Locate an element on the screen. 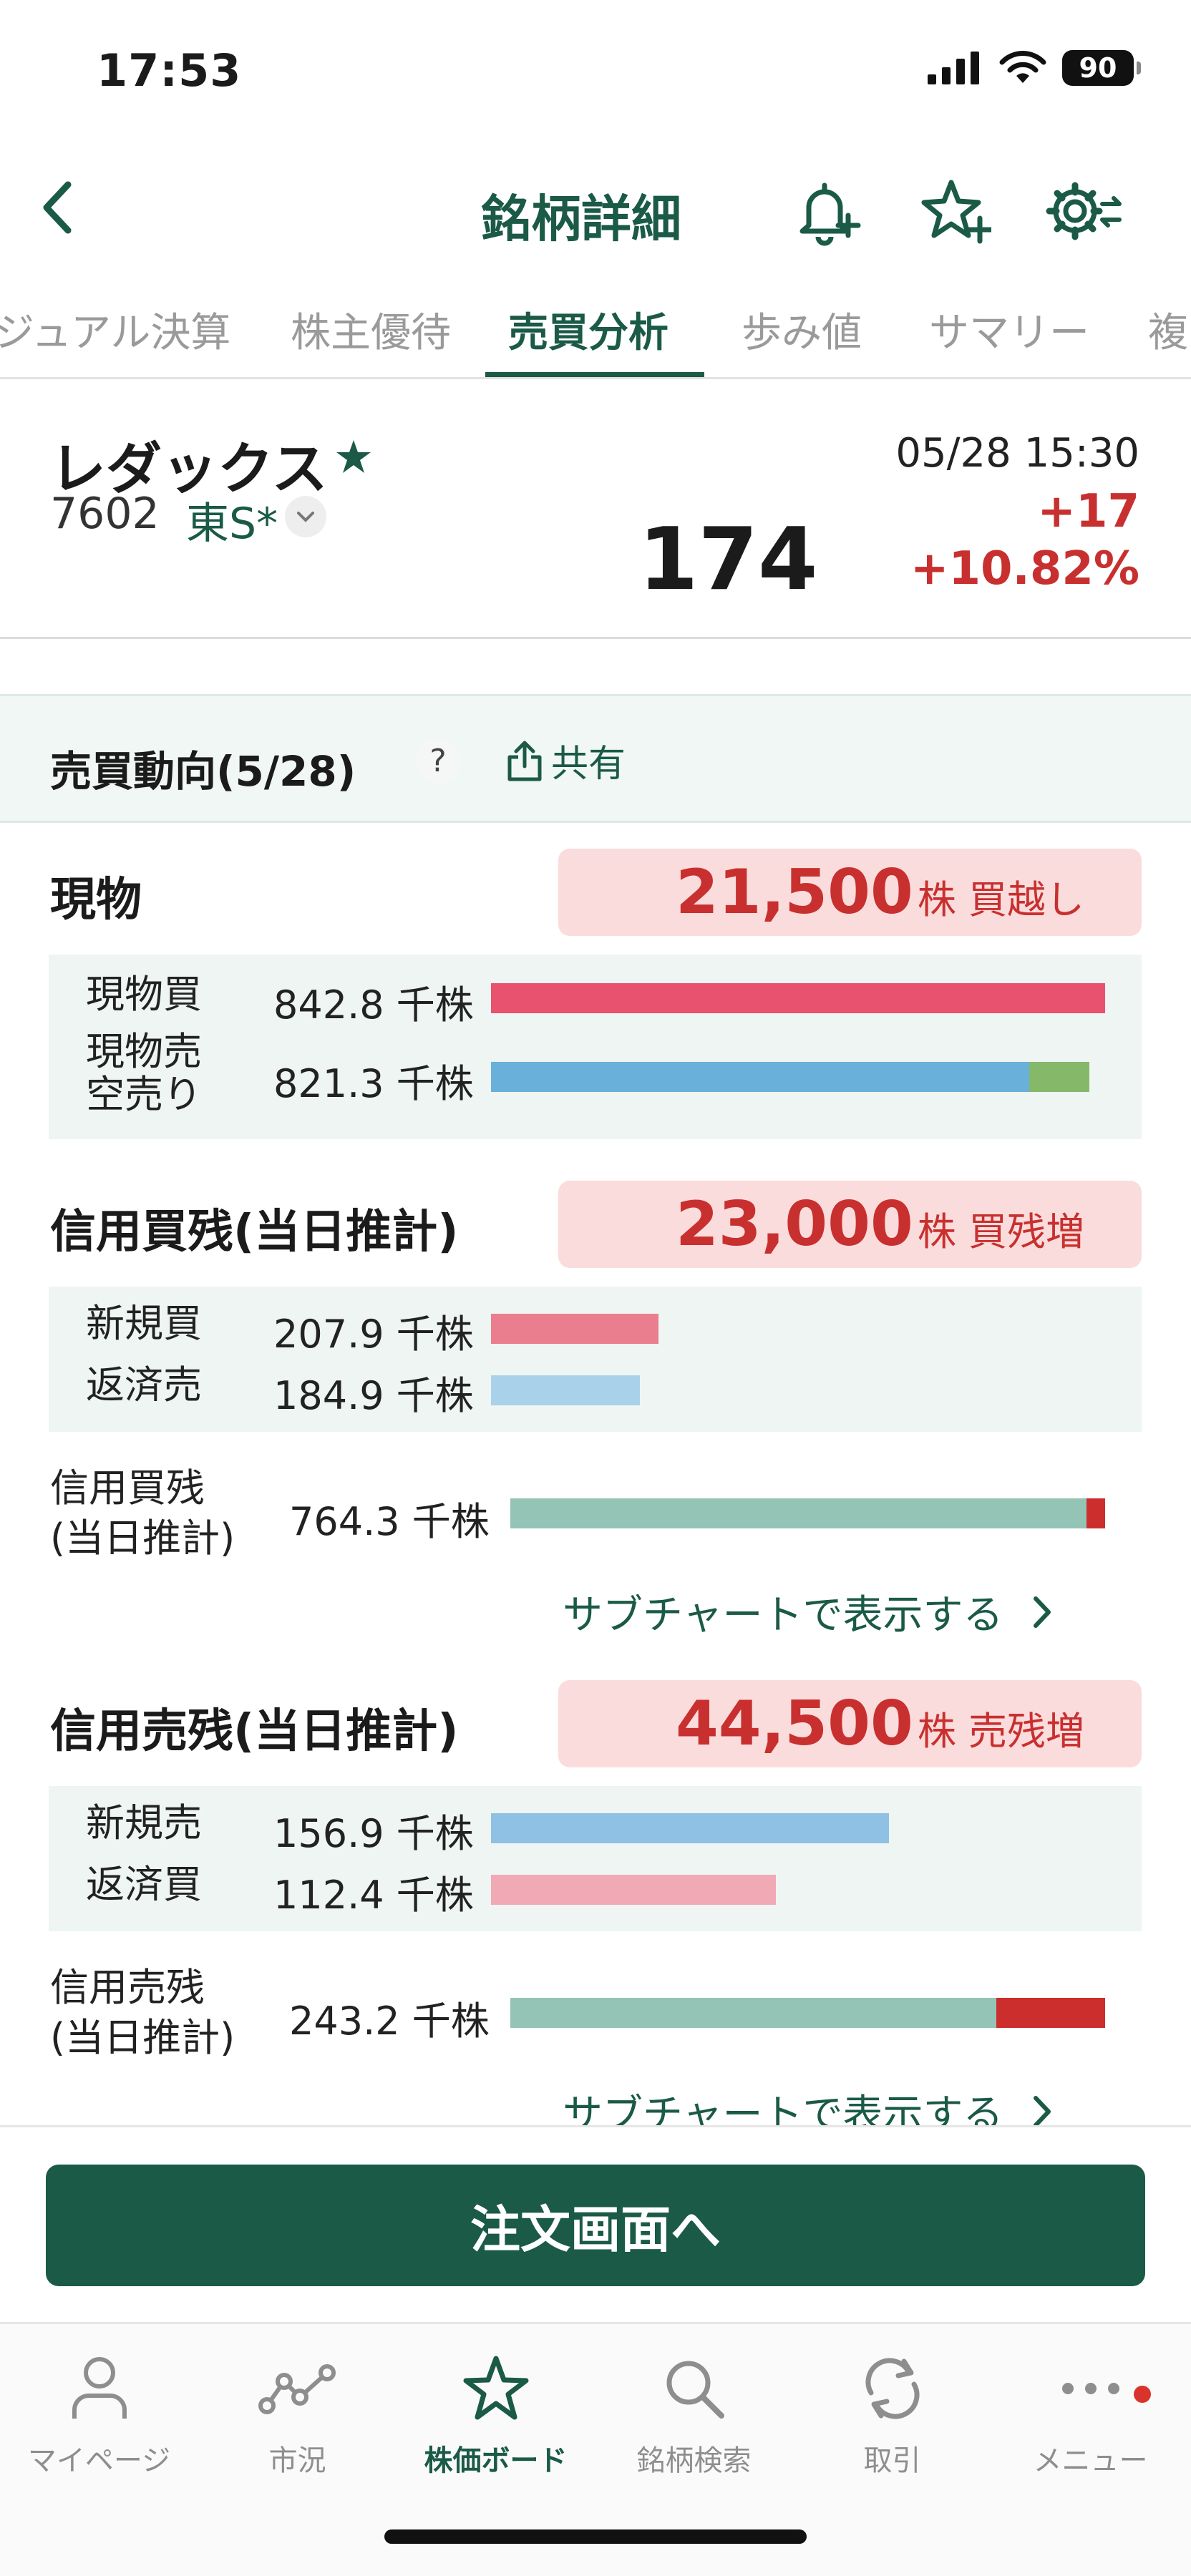 Image resolution: width=1191 pixels, height=2576 pixels. add-favorite-button is located at coordinates (955, 211).